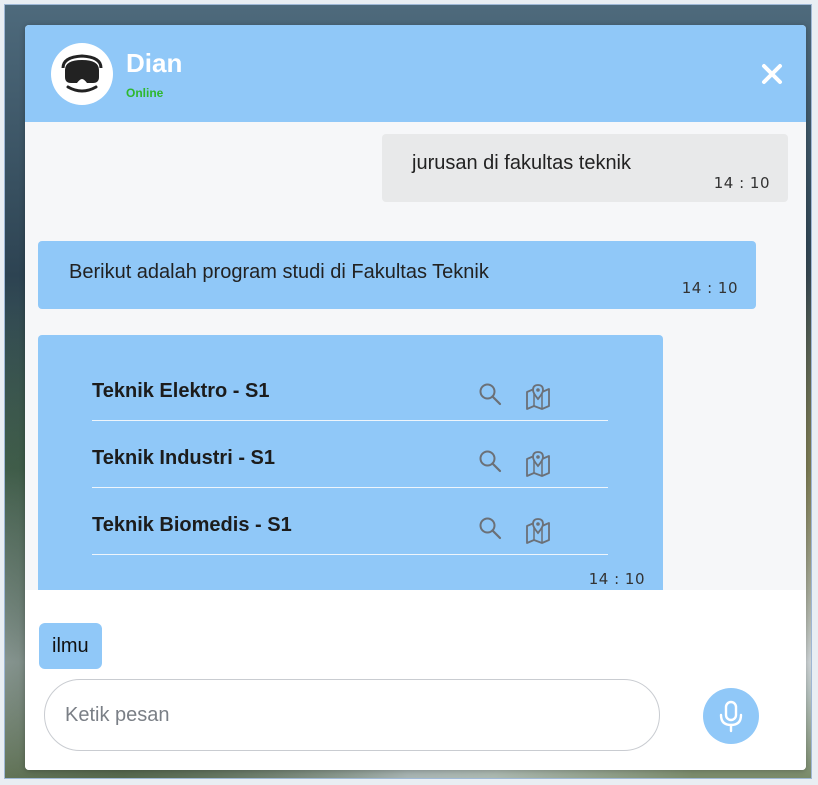 This screenshot has width=818, height=785. What do you see at coordinates (350, 387) in the screenshot?
I see `list-item: Teknik Elektro - S1` at bounding box center [350, 387].